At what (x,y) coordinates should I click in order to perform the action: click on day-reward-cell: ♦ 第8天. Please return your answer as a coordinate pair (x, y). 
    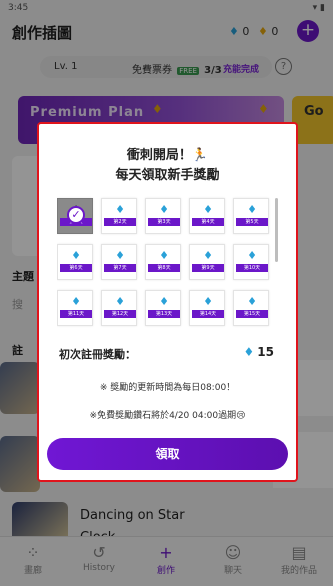
    Looking at the image, I should click on (163, 262).